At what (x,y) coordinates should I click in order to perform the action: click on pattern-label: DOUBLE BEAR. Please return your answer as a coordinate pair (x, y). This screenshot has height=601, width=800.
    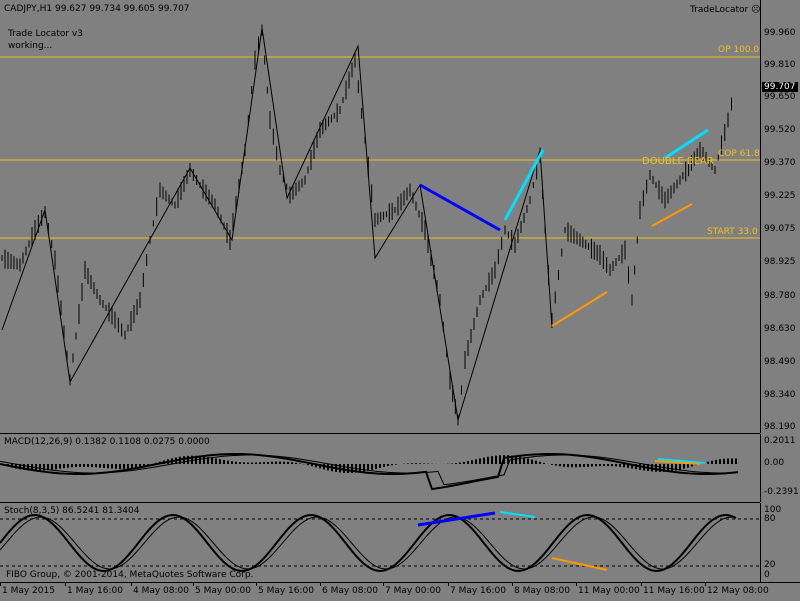
    Looking at the image, I should click on (678, 161).